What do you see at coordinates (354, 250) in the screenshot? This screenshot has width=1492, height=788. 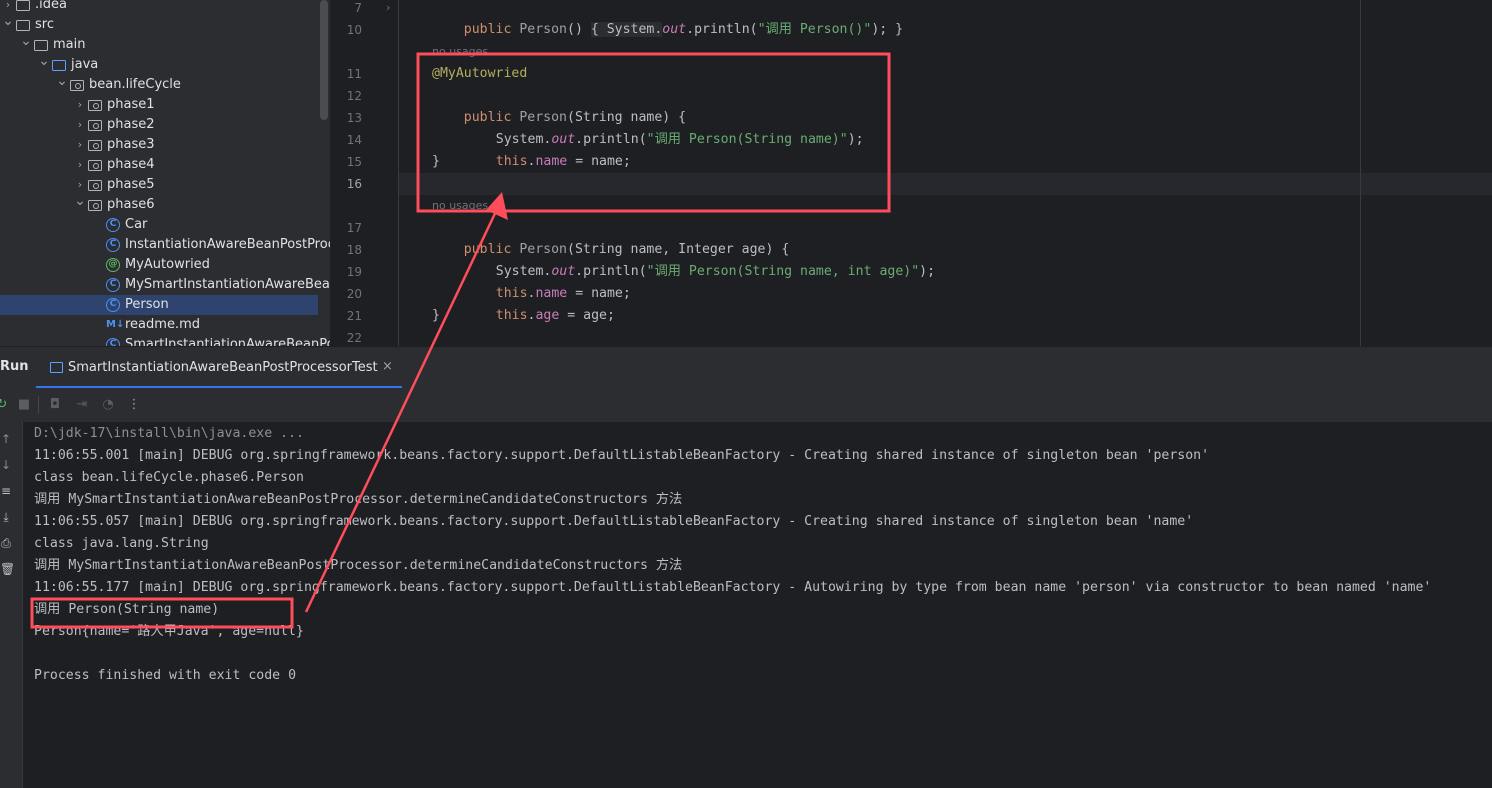 I see `line-number: 18` at bounding box center [354, 250].